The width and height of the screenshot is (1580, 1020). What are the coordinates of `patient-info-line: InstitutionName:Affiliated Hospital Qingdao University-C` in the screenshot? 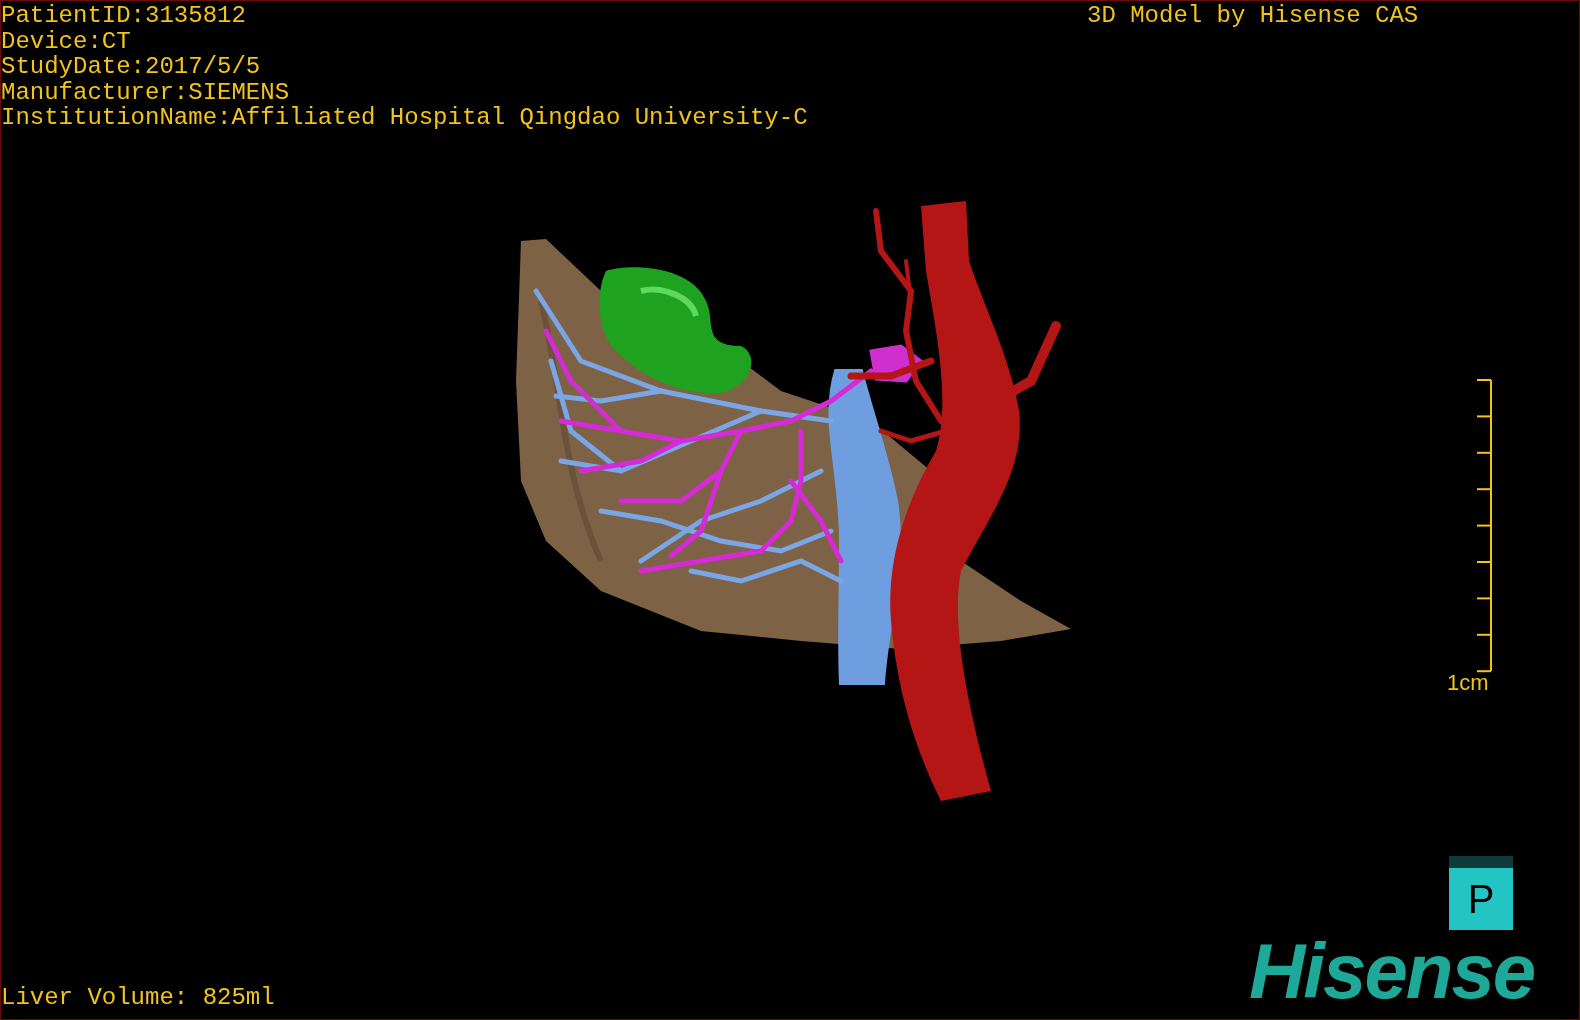 It's located at (404, 118).